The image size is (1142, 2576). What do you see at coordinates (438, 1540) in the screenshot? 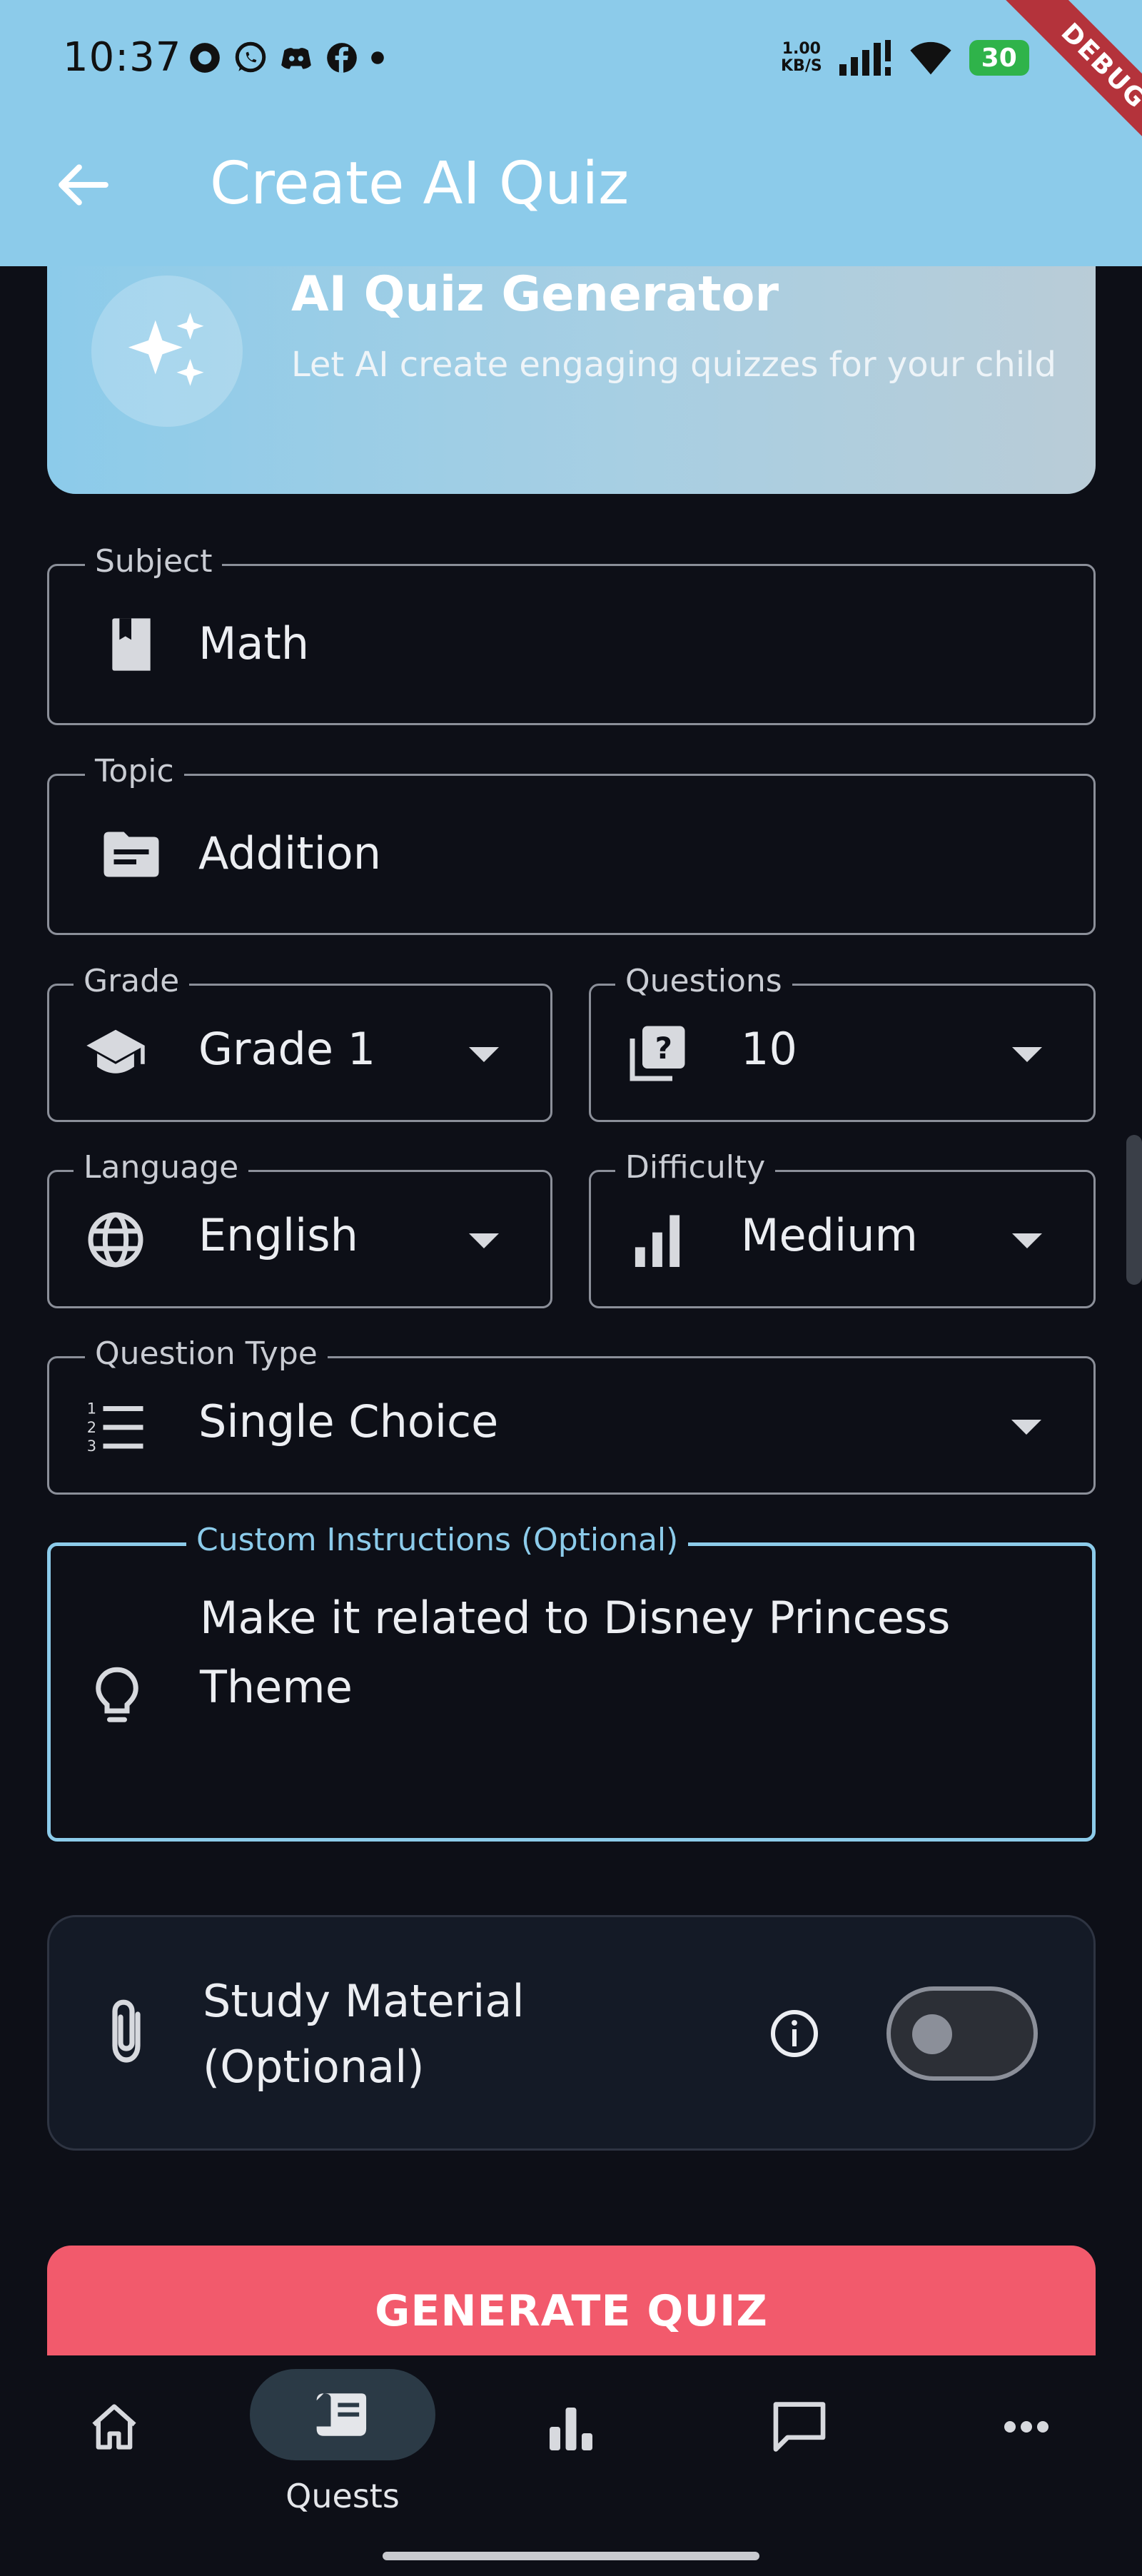
I see `custom-instructions-label: Custom Instructions (Optional)` at bounding box center [438, 1540].